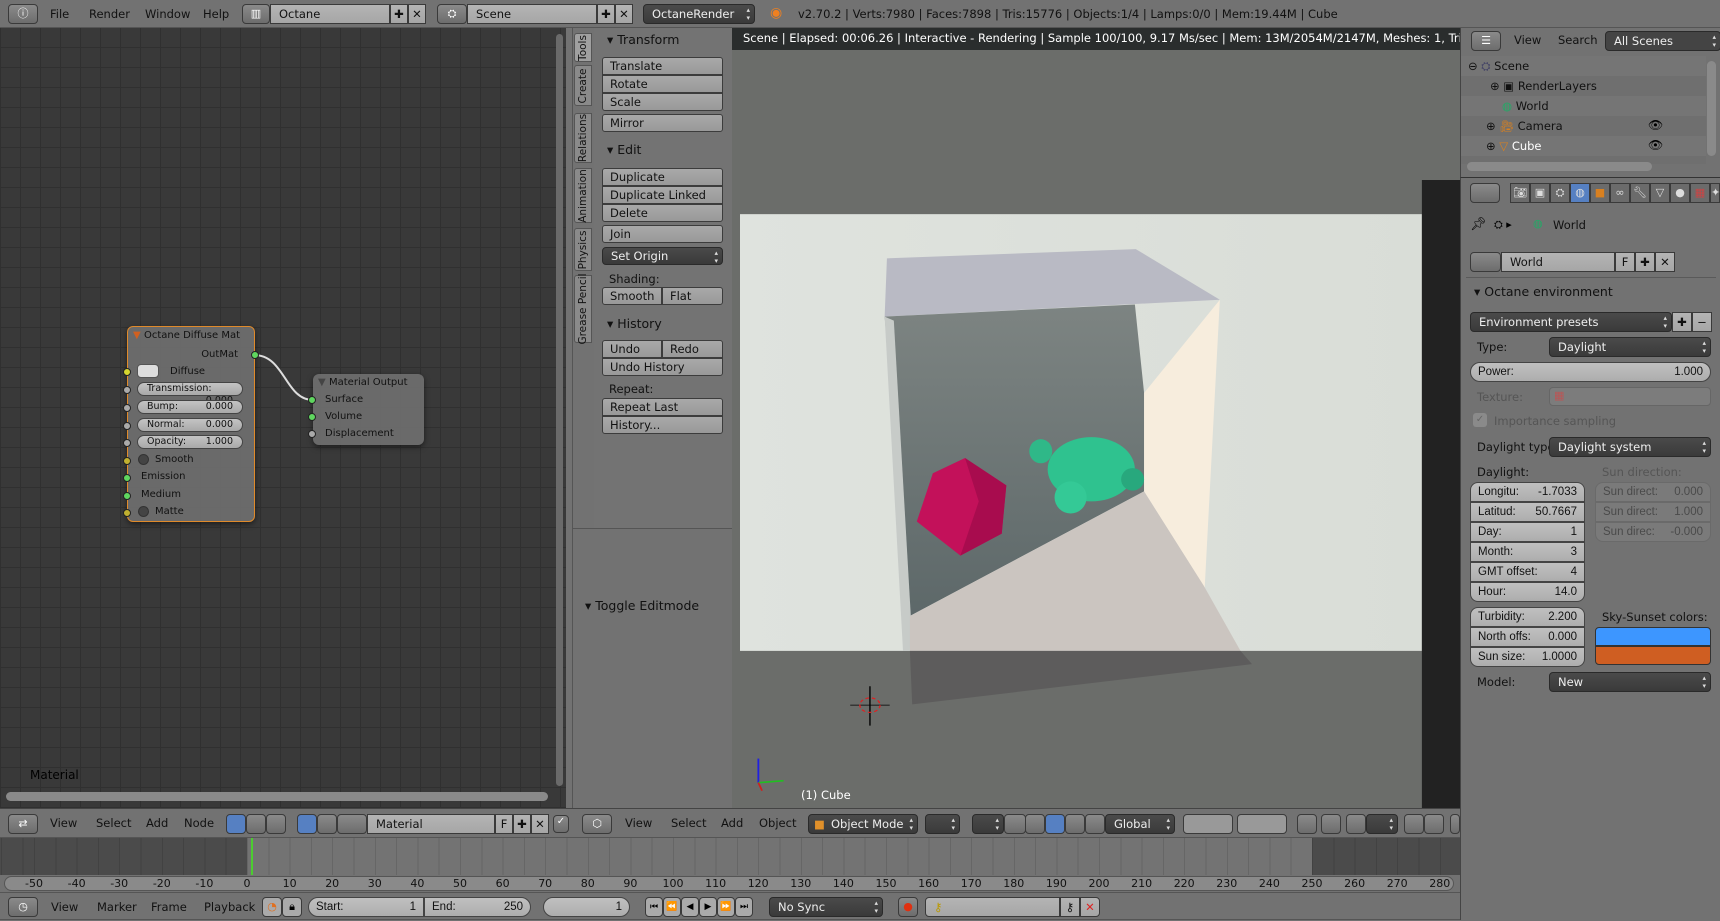 Image resolution: width=1720 pixels, height=921 pixels. What do you see at coordinates (1559, 166) in the screenshot?
I see `outliner-scrollbar-h` at bounding box center [1559, 166].